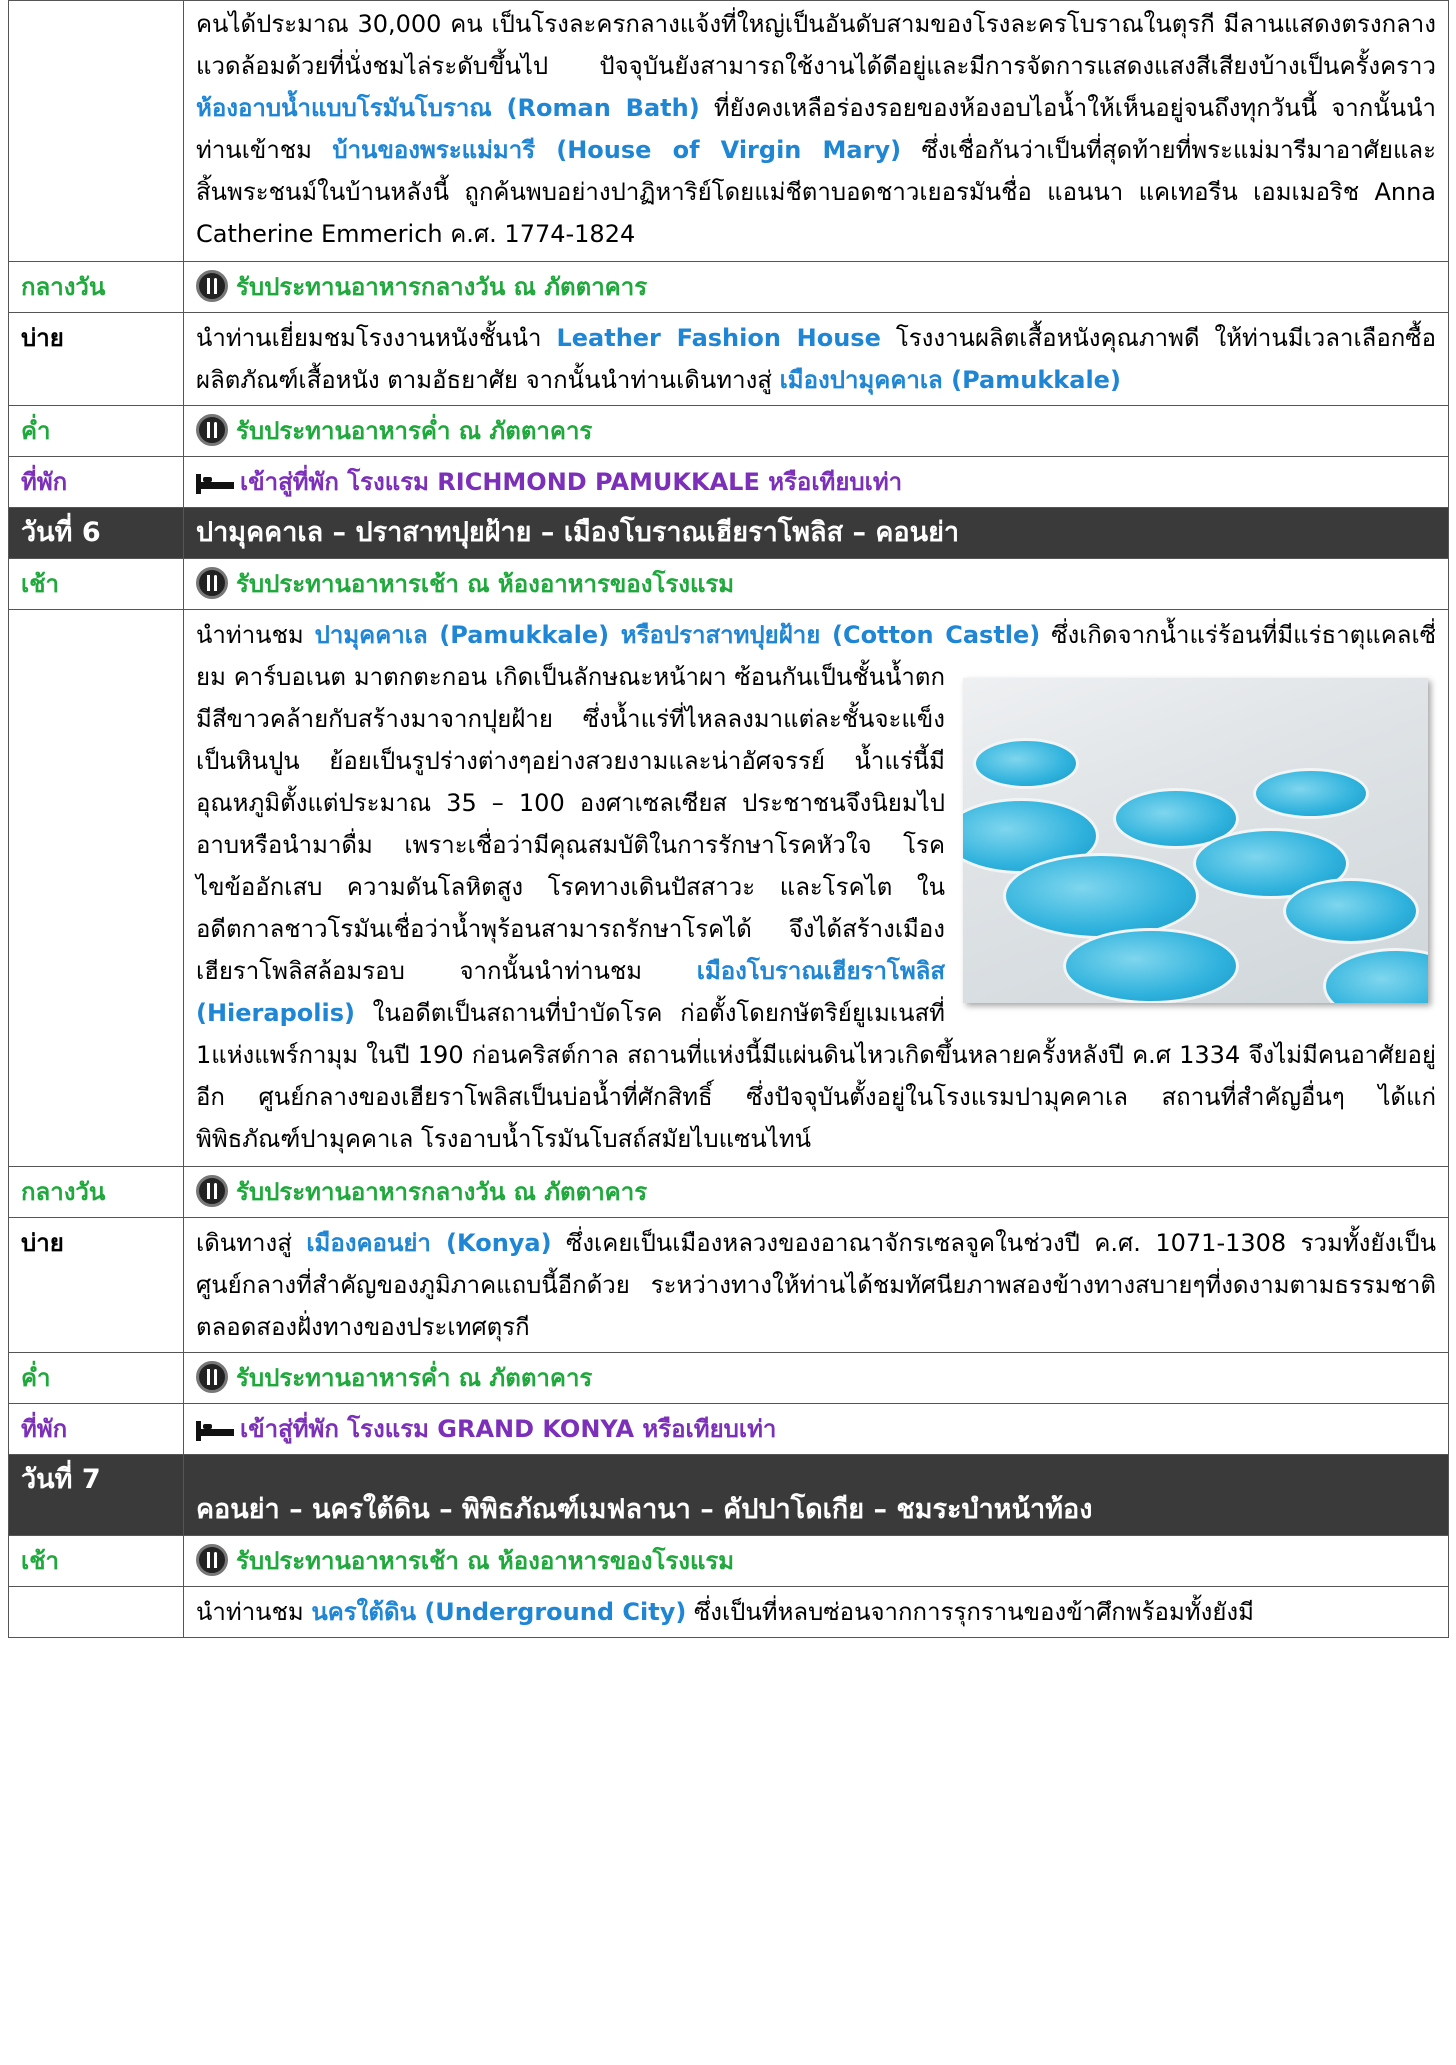 Image resolution: width=1456 pixels, height=2065 pixels. What do you see at coordinates (728, 287) in the screenshot?
I see `lunch-row-1: กลางวัน รับประทานอาหารกลางวัน ณ ภัตตาคาร` at bounding box center [728, 287].